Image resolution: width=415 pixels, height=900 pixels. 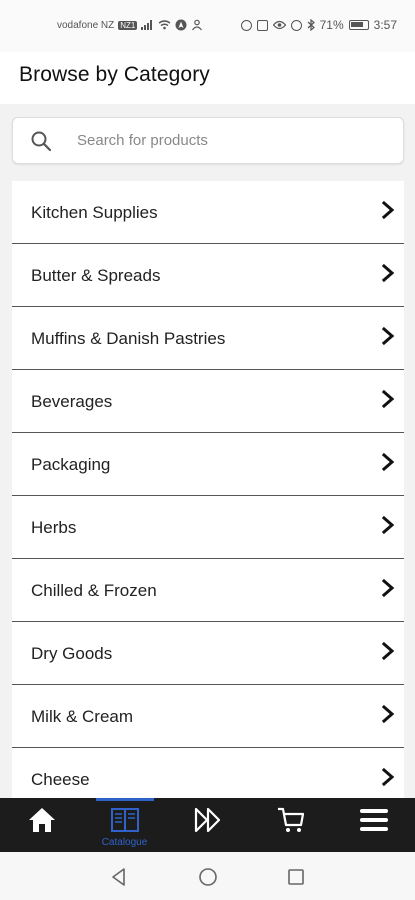 What do you see at coordinates (237, 140) in the screenshot?
I see `search-input` at bounding box center [237, 140].